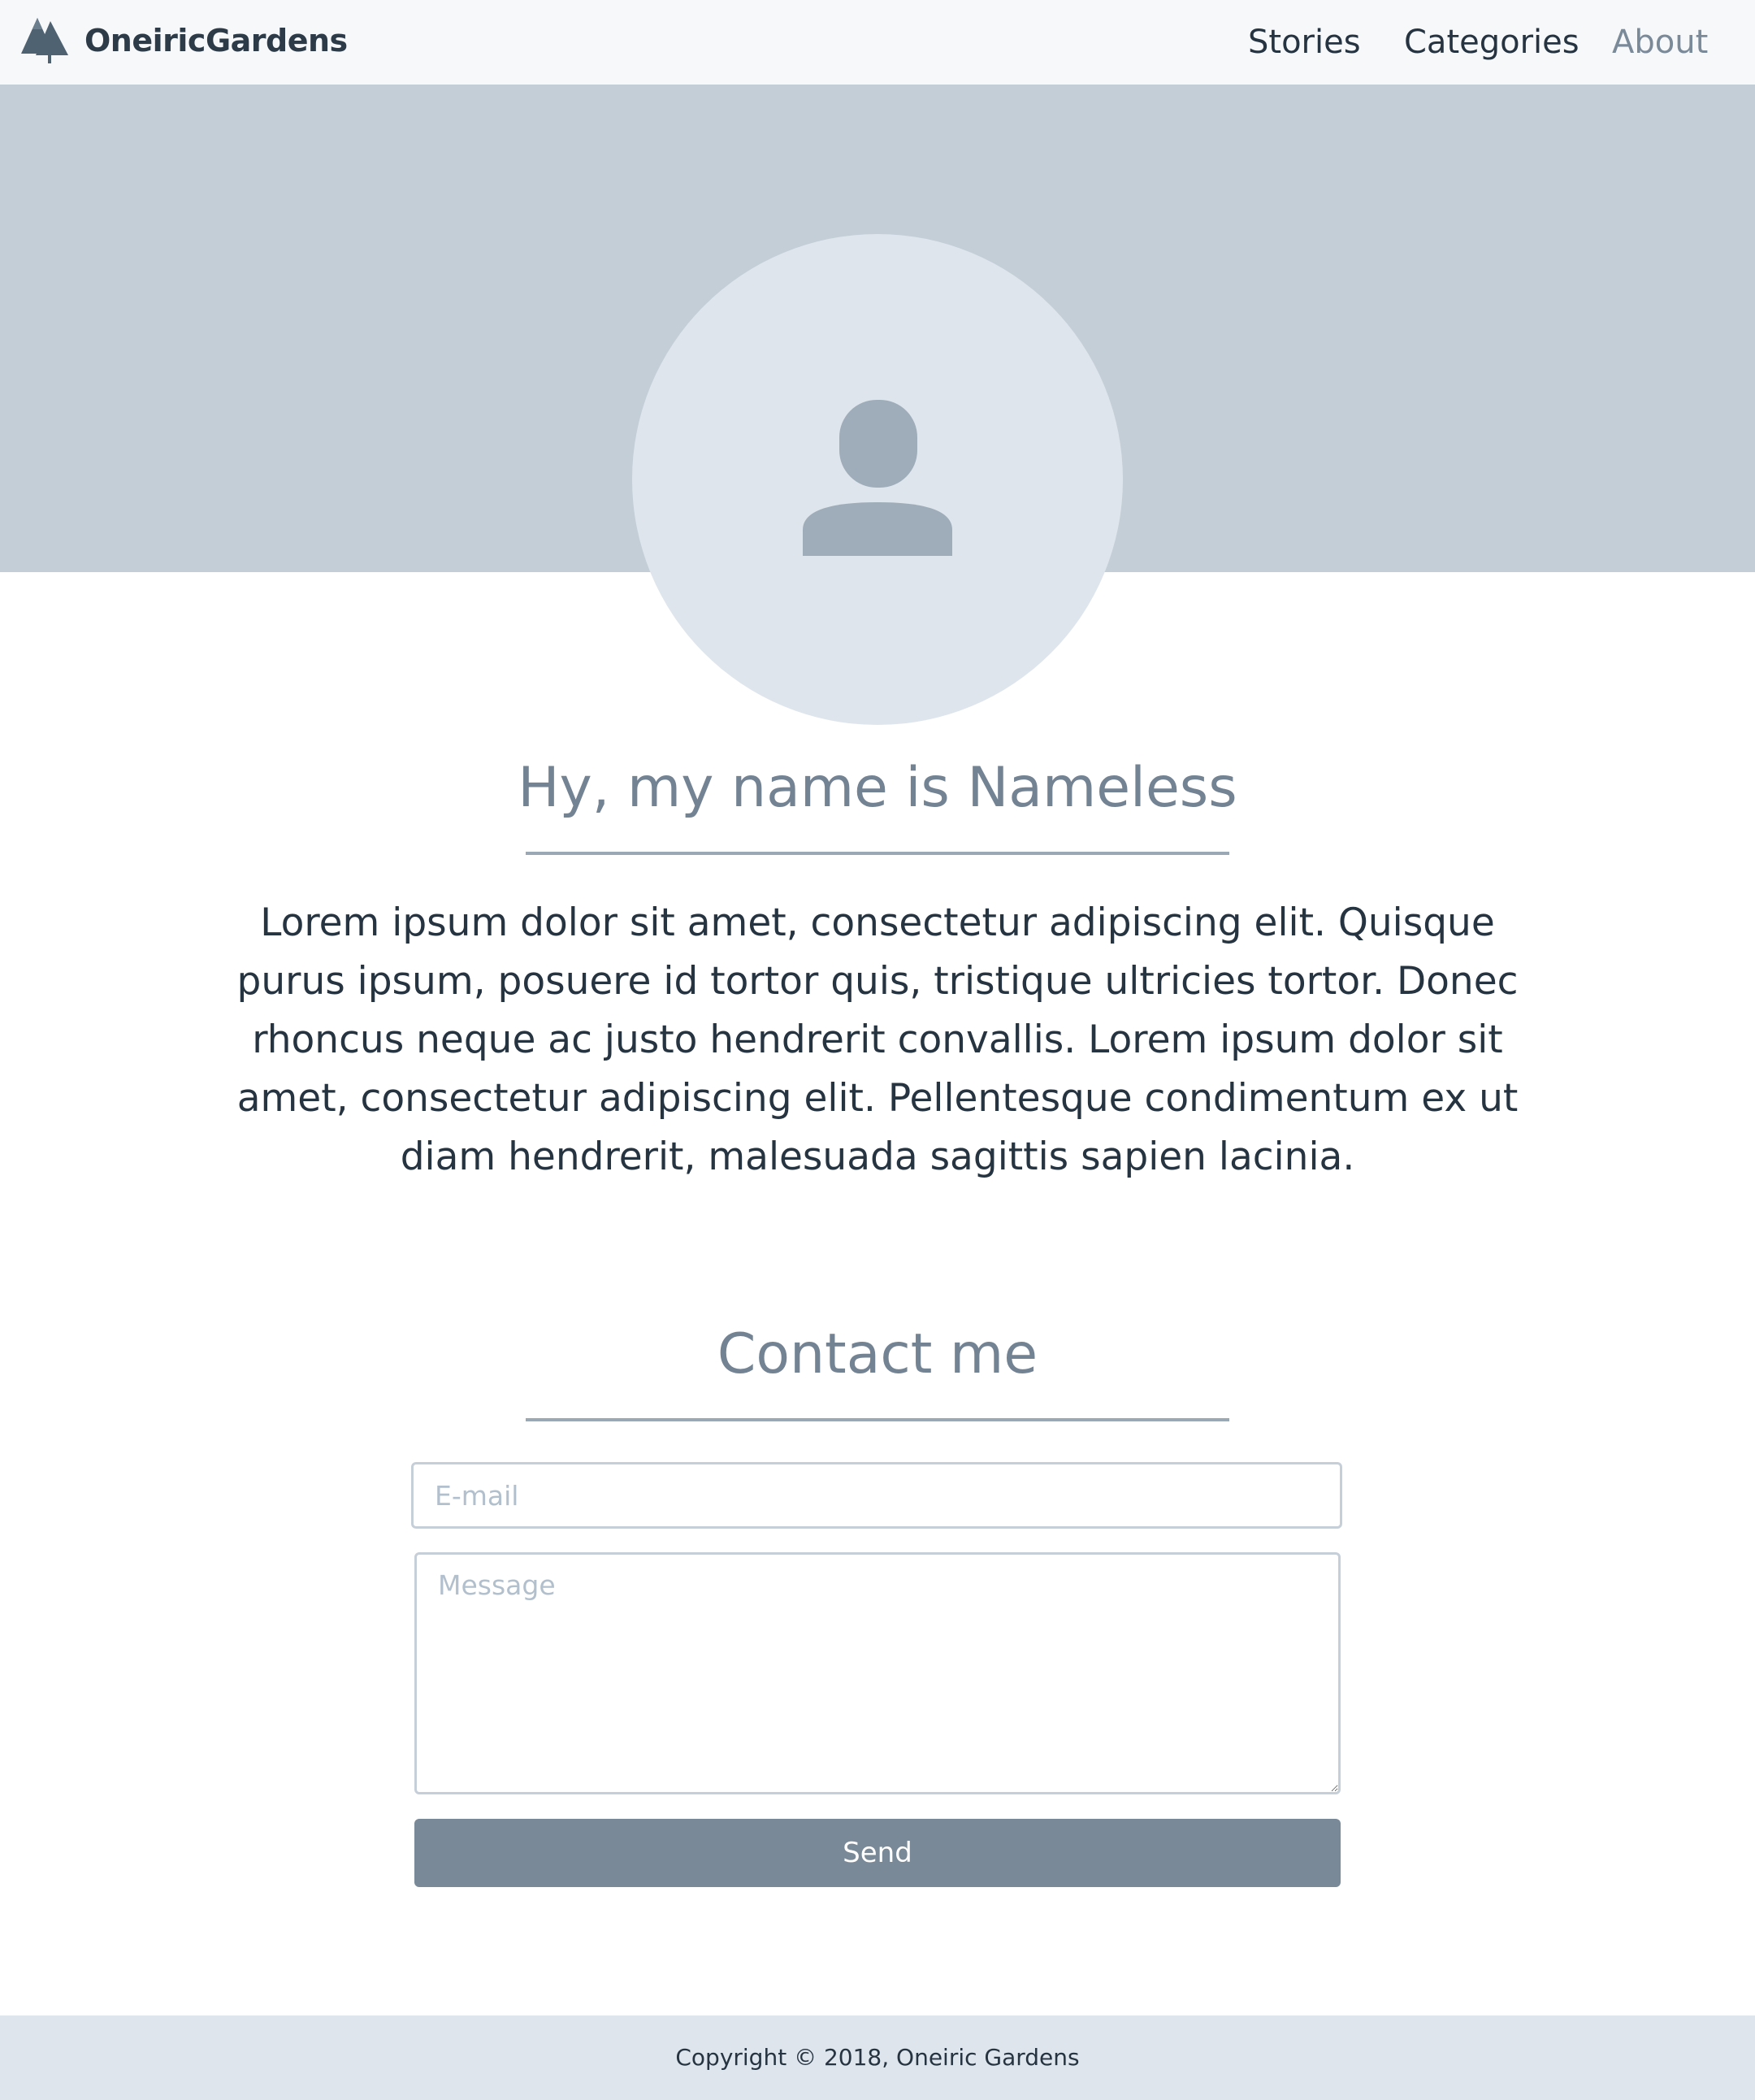 The height and width of the screenshot is (2100, 1755). What do you see at coordinates (877, 788) in the screenshot?
I see `intro-heading: Hy, my name is Nameless` at bounding box center [877, 788].